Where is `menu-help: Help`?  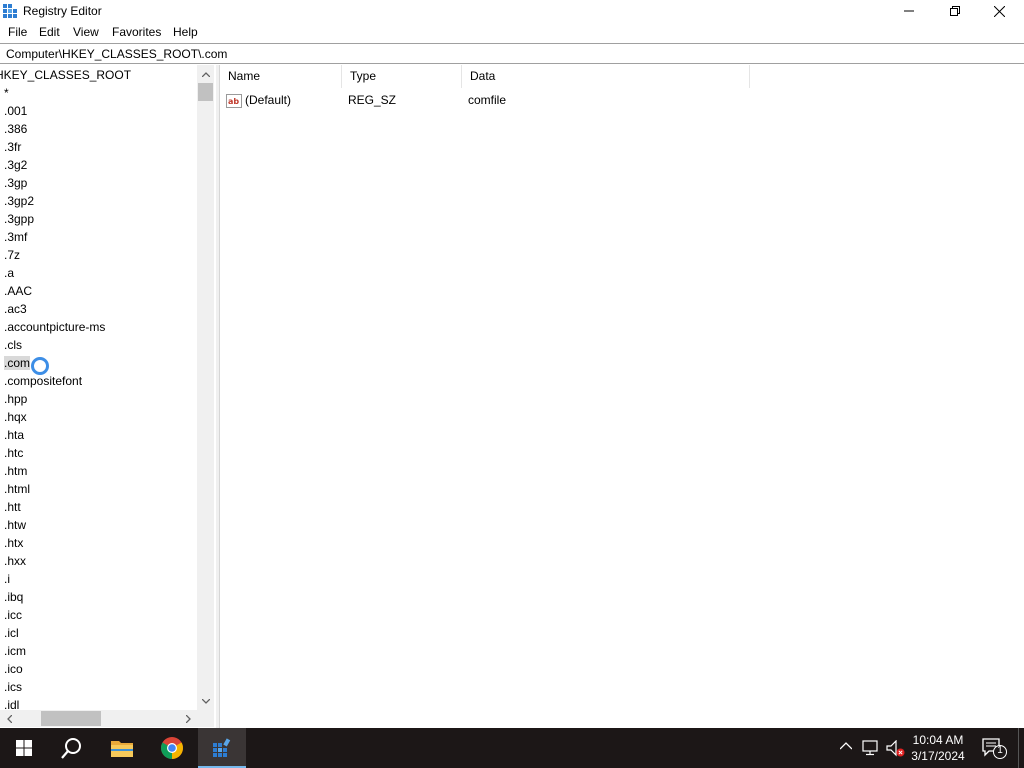 menu-help: Help is located at coordinates (185, 32).